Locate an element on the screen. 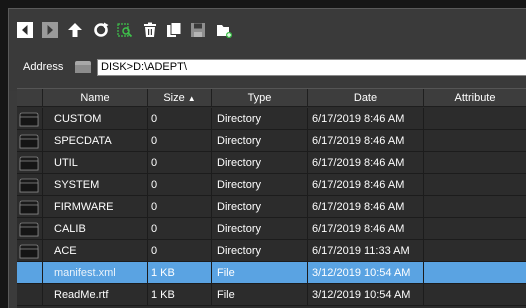 This screenshot has width=526, height=308. table-row: FIRMWARE 0 Directory 6/17/2019 8:46 AM is located at coordinates (271, 207).